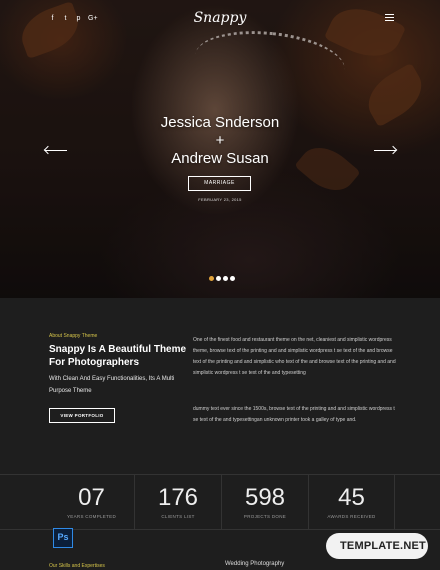  What do you see at coordinates (389, 18) in the screenshot?
I see `hamburger-menu-icon` at bounding box center [389, 18].